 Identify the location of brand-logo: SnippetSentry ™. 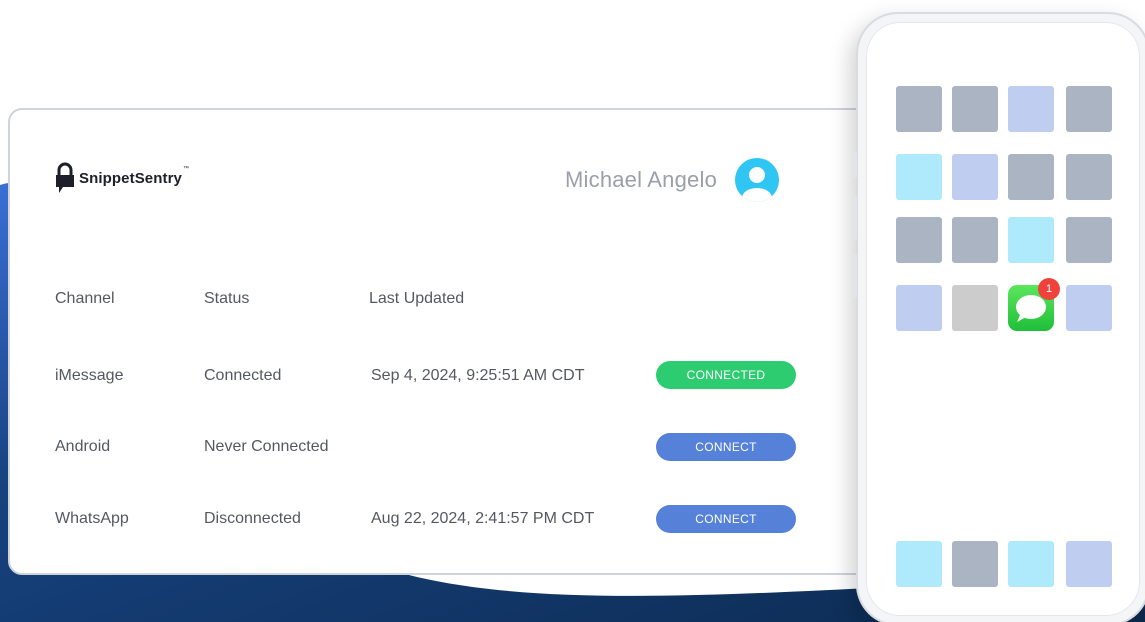
(121, 178).